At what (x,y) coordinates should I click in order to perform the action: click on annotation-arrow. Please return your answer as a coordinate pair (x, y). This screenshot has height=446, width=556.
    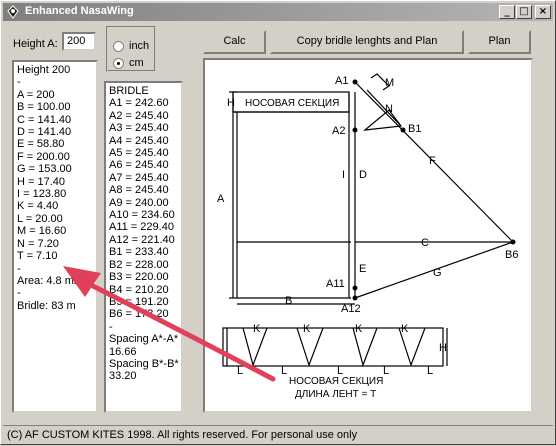
    Looking at the image, I should click on (169, 324).